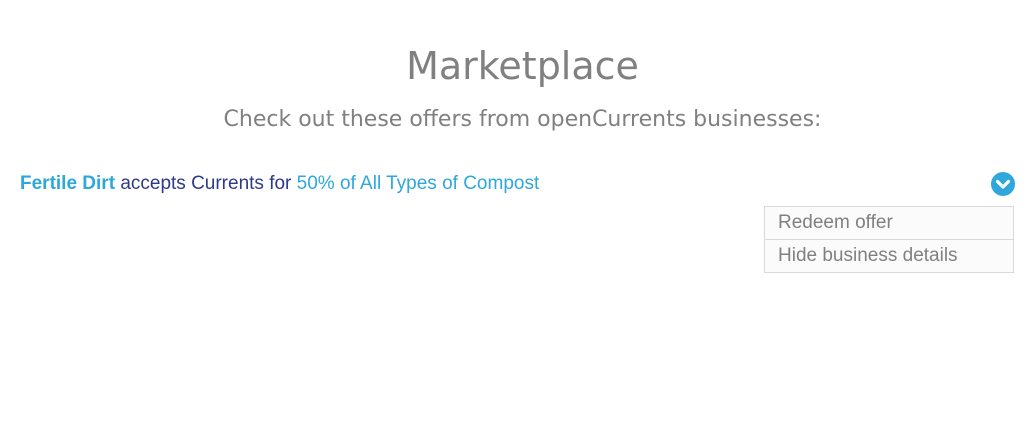 The height and width of the screenshot is (437, 1033). What do you see at coordinates (889, 223) in the screenshot?
I see `redeem-offer-menu-item: Redeem offer` at bounding box center [889, 223].